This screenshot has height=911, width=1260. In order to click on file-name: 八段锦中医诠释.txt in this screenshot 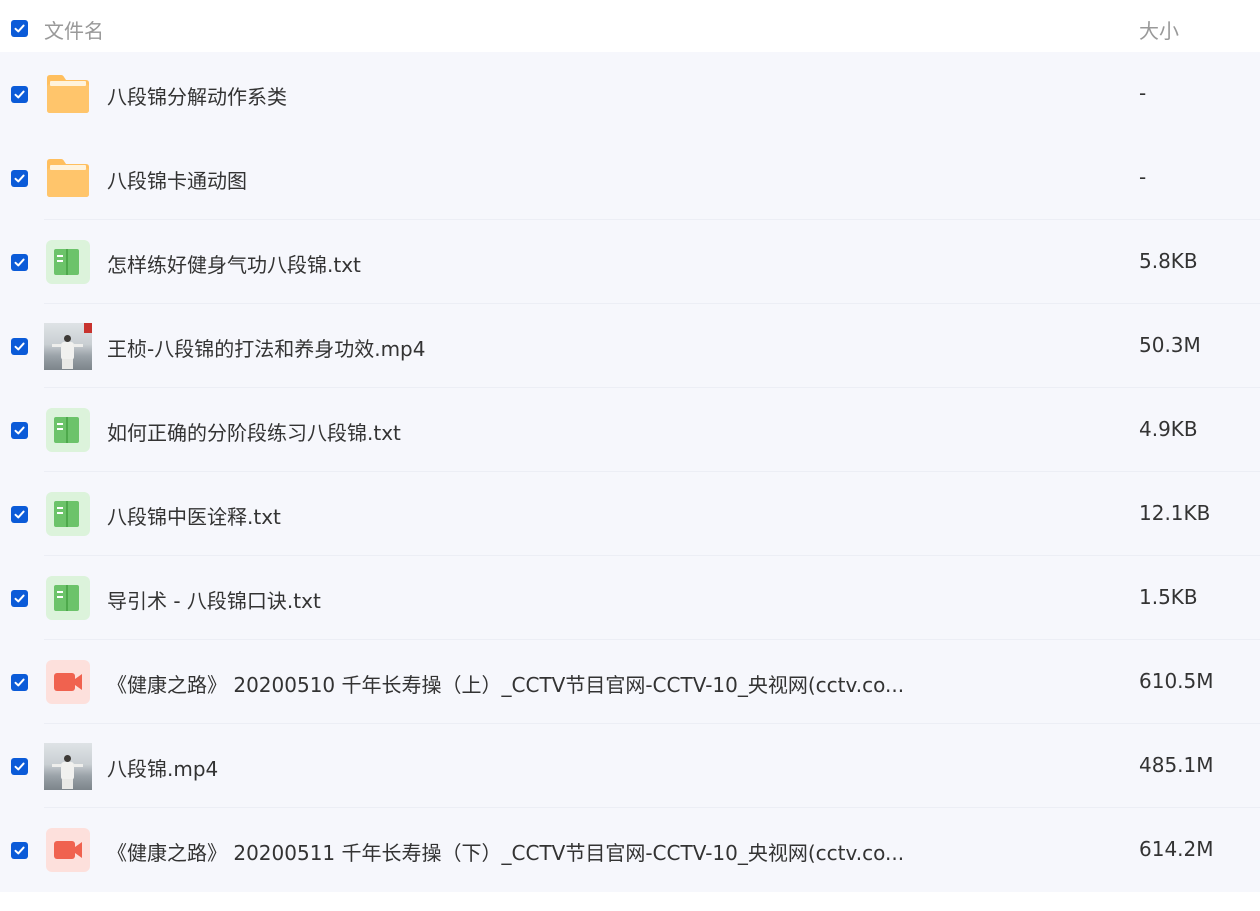, I will do `click(194, 515)`.